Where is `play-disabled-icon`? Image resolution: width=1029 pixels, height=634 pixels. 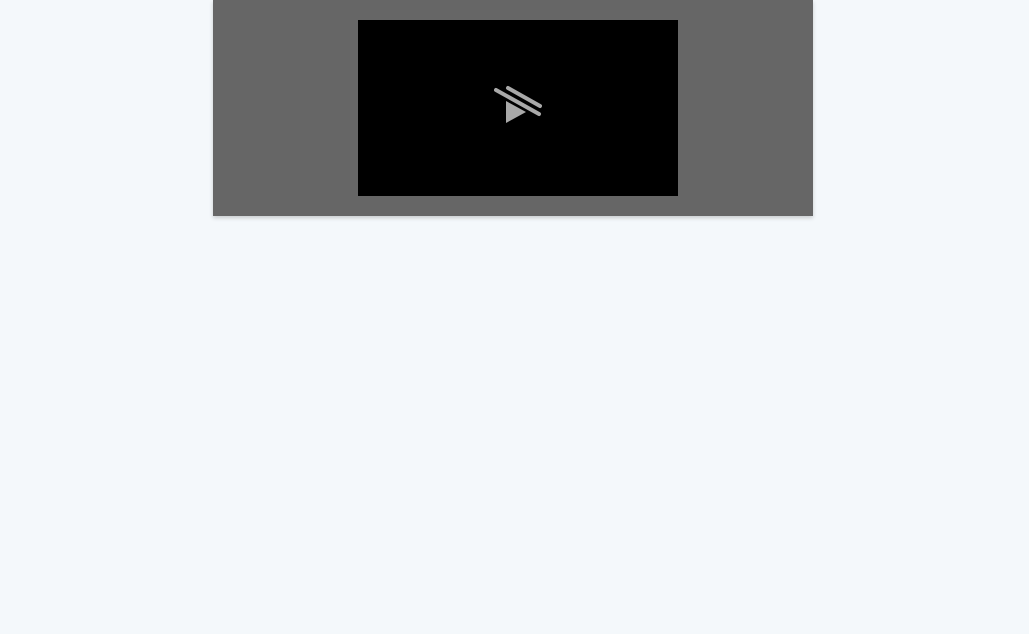 play-disabled-icon is located at coordinates (518, 104).